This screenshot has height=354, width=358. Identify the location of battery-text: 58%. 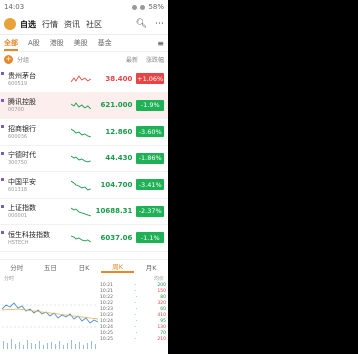
(156, 7).